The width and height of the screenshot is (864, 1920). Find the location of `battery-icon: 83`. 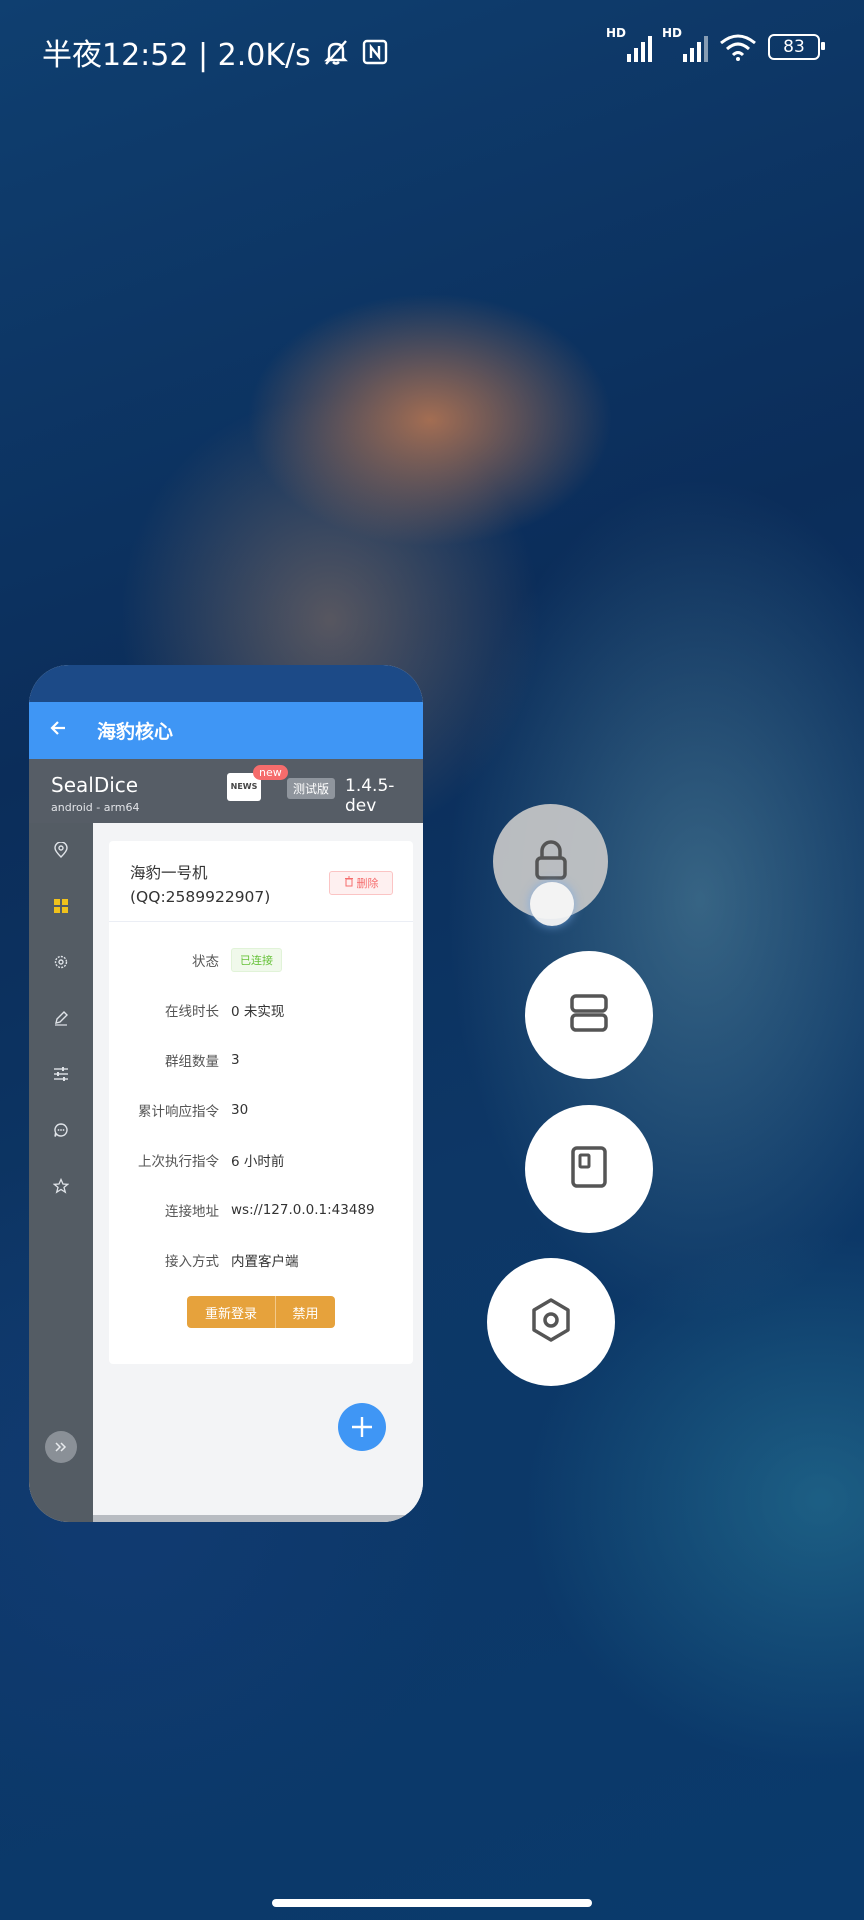

battery-icon: 83 is located at coordinates (796, 47).